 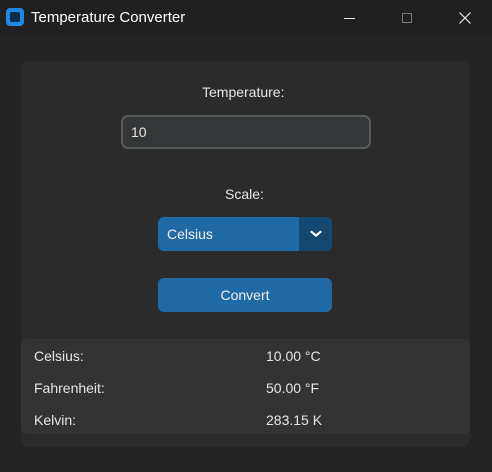 What do you see at coordinates (245, 295) in the screenshot?
I see `convert-button: Convert` at bounding box center [245, 295].